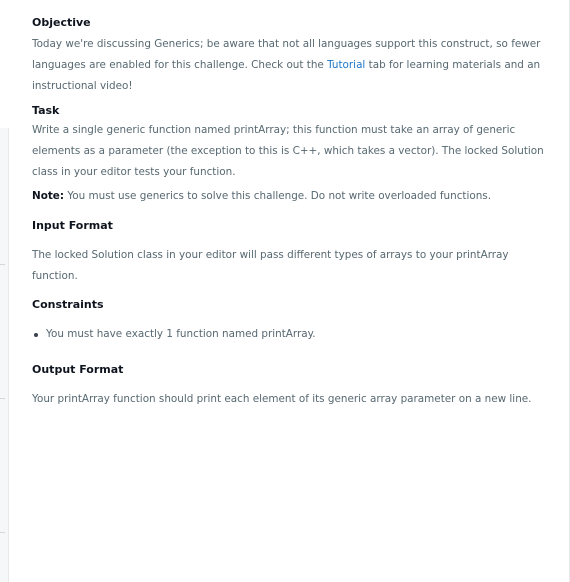 Image resolution: width=570 pixels, height=582 pixels. What do you see at coordinates (36, 335) in the screenshot?
I see `bullet-icon` at bounding box center [36, 335].